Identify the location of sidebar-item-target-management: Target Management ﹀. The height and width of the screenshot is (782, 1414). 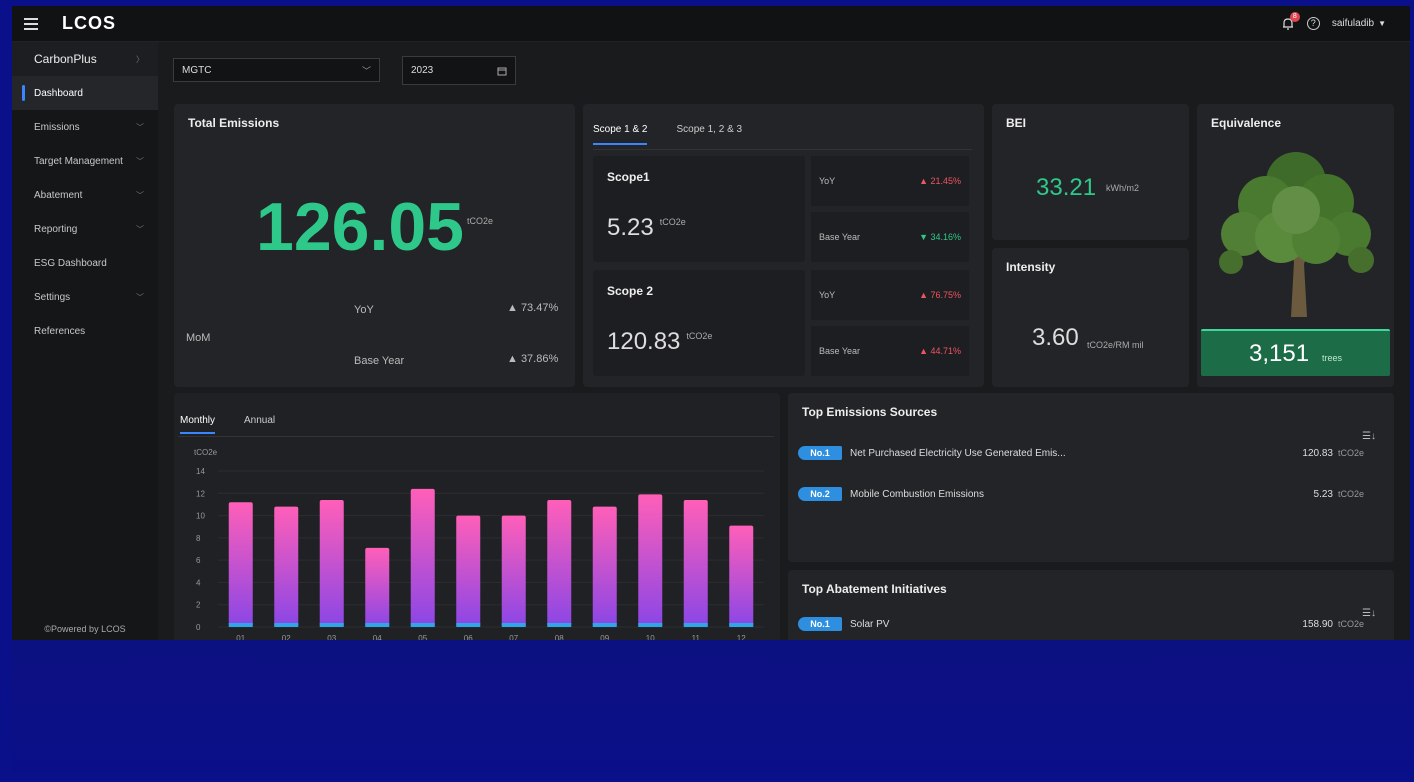
(85, 161).